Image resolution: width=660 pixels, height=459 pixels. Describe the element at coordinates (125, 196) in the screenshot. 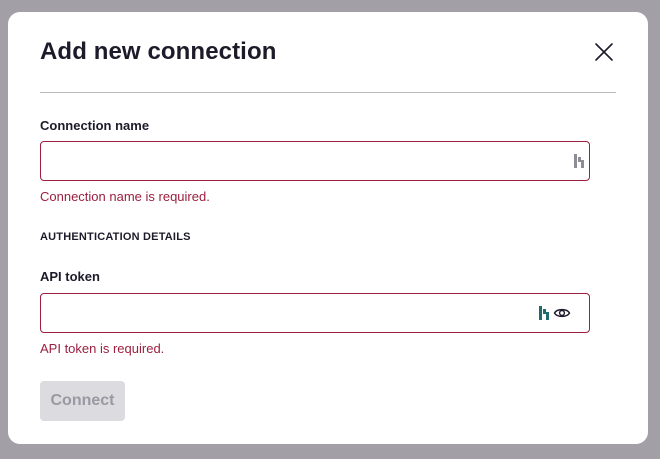

I see `connection-name-error: Connection name is required.` at that location.